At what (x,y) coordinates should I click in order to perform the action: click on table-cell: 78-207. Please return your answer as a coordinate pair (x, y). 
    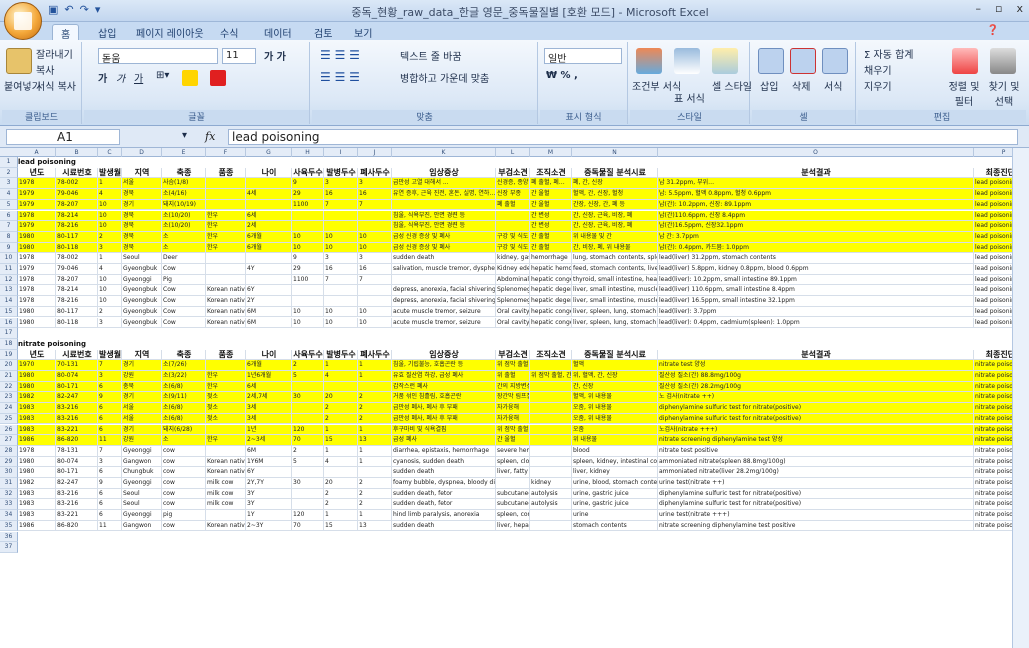
    Looking at the image, I should click on (77, 280).